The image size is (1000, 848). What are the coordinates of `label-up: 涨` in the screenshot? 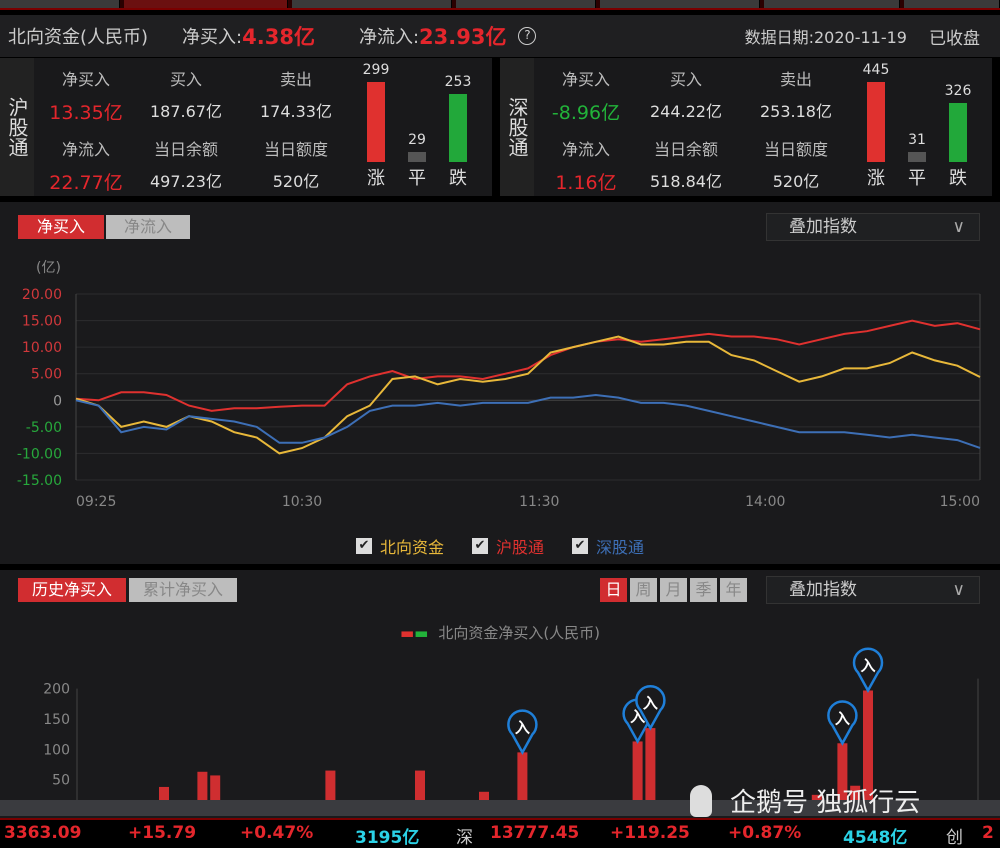 It's located at (876, 178).